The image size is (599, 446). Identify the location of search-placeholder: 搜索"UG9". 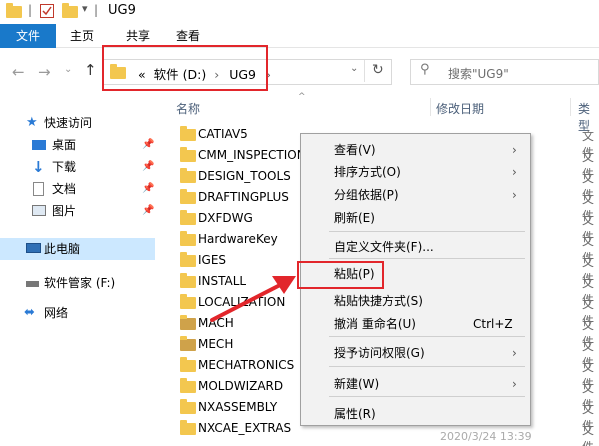
(478, 74).